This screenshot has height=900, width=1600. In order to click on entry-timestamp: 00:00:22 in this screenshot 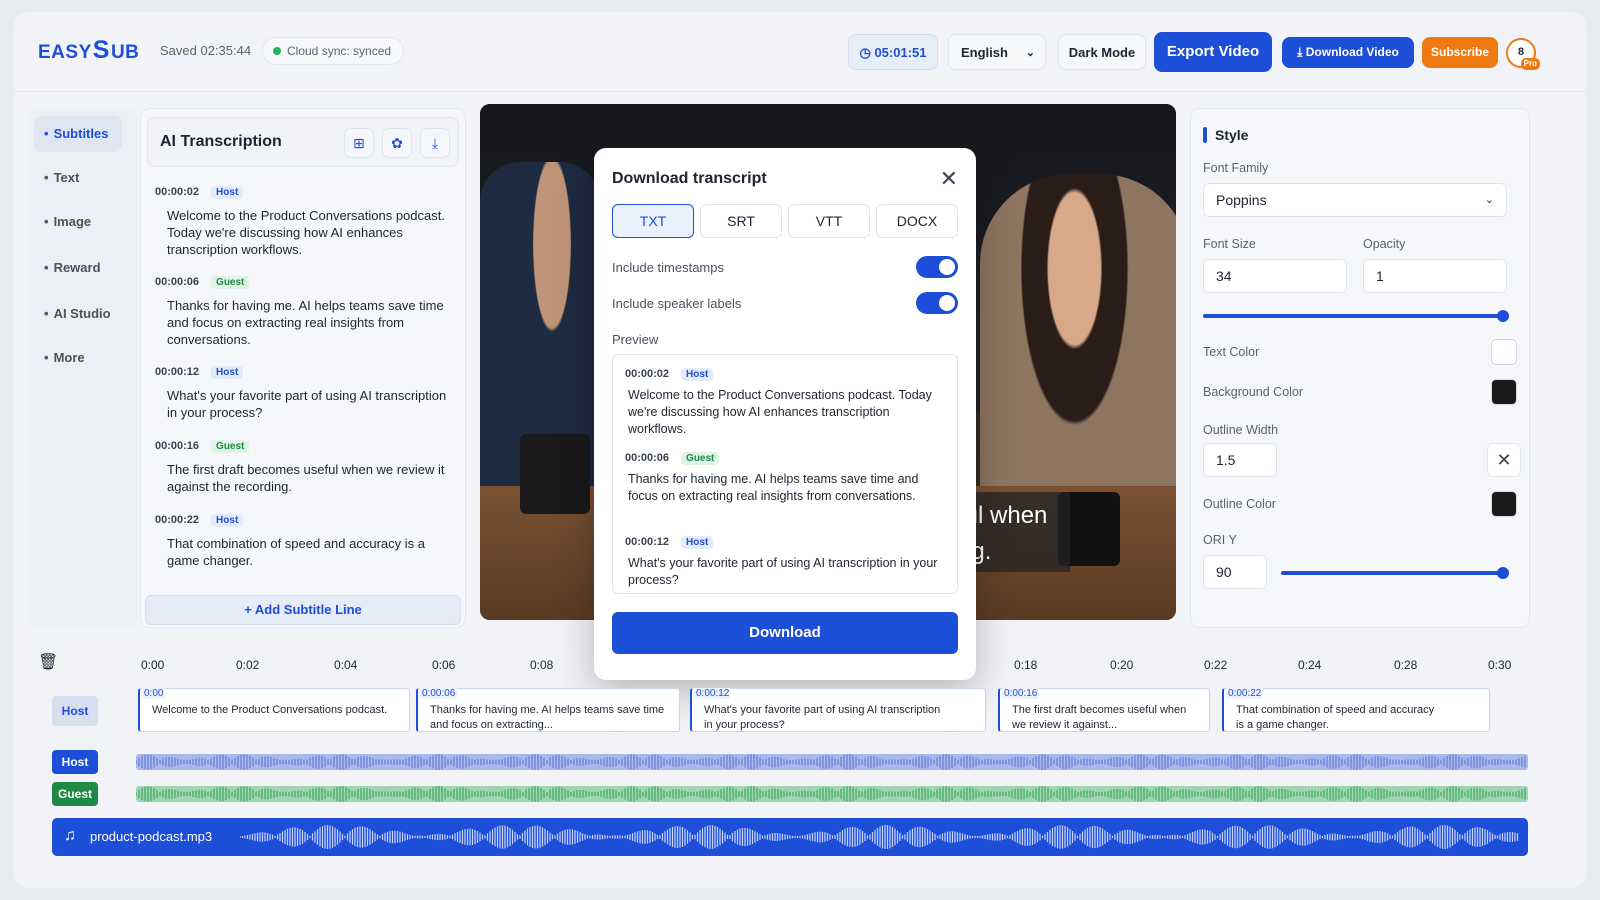, I will do `click(177, 520)`.